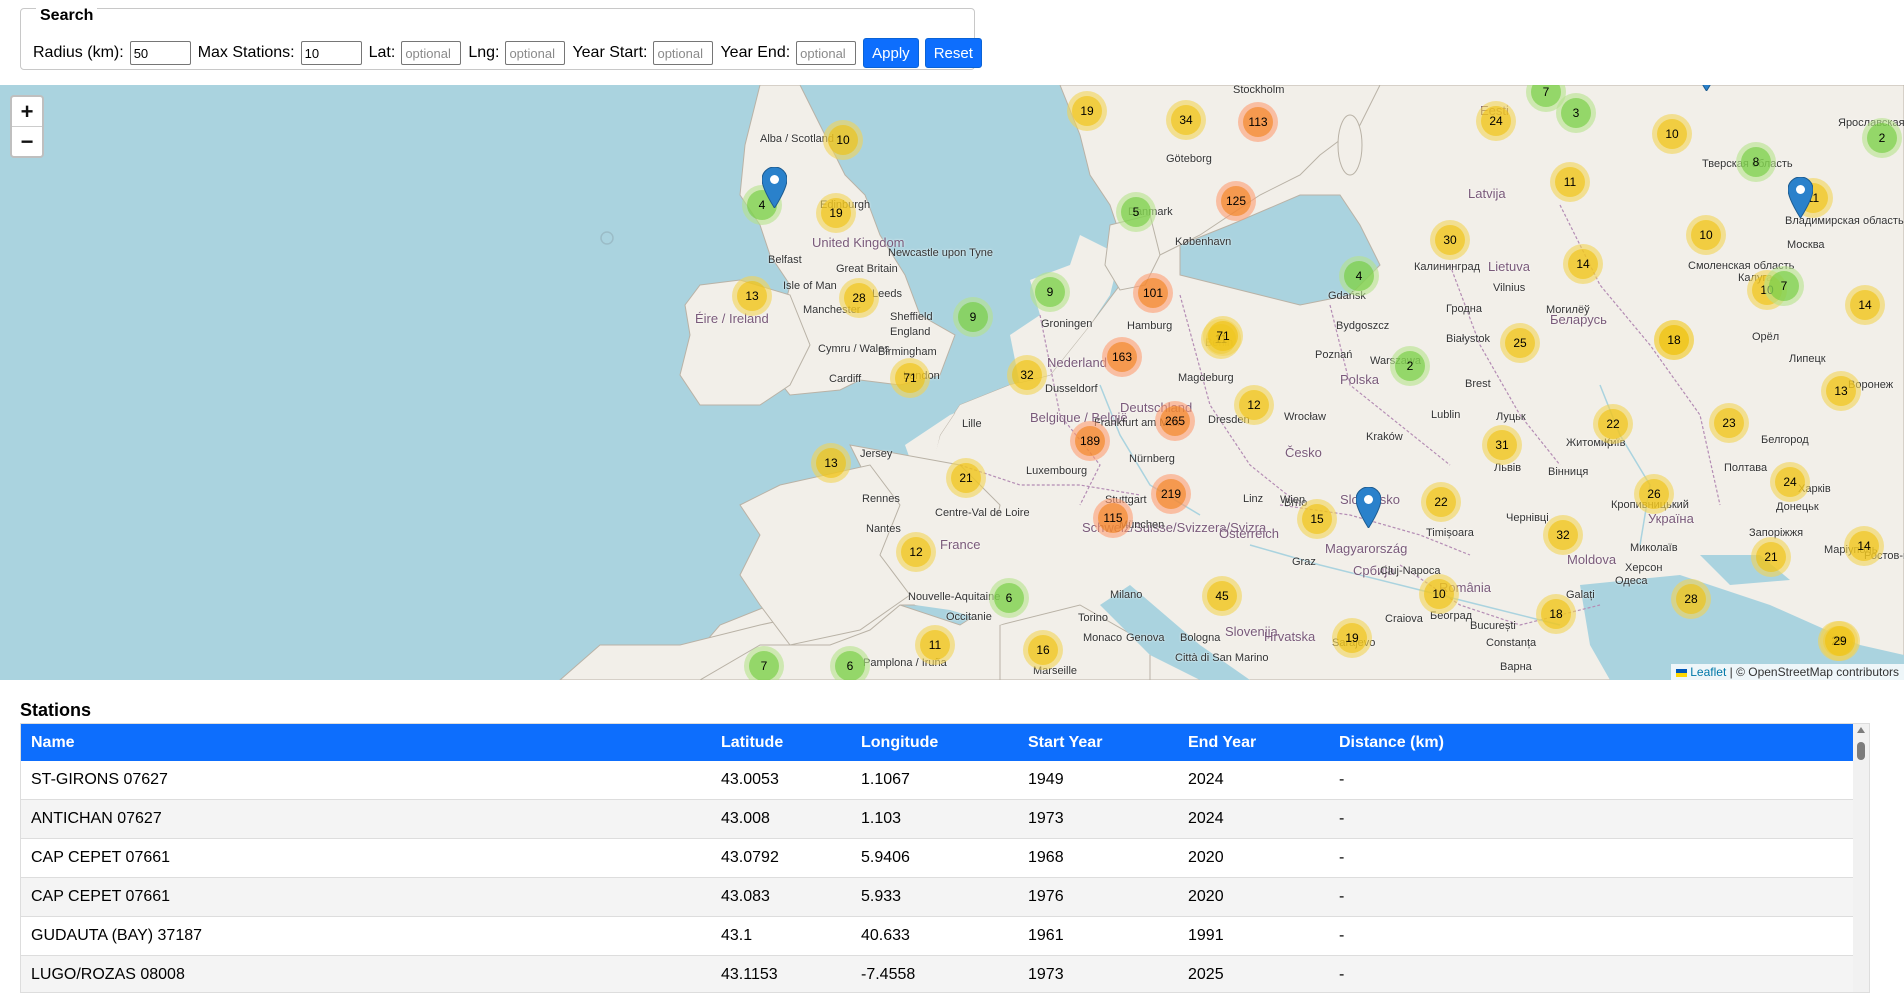 The width and height of the screenshot is (1904, 993). Describe the element at coordinates (1258, 122) in the screenshot. I see `station-cluster: 113` at that location.